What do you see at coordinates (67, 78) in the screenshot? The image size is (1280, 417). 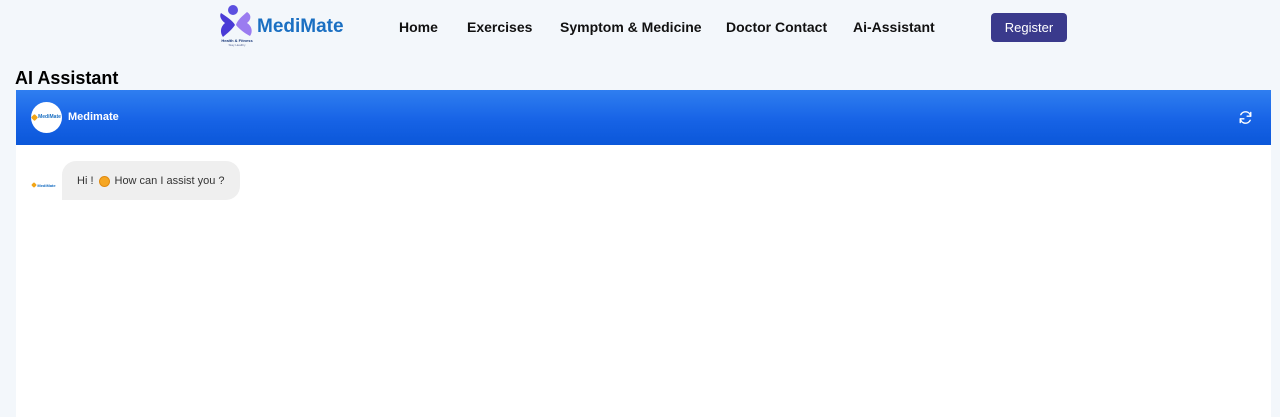 I see `page-title: AI Assistant` at bounding box center [67, 78].